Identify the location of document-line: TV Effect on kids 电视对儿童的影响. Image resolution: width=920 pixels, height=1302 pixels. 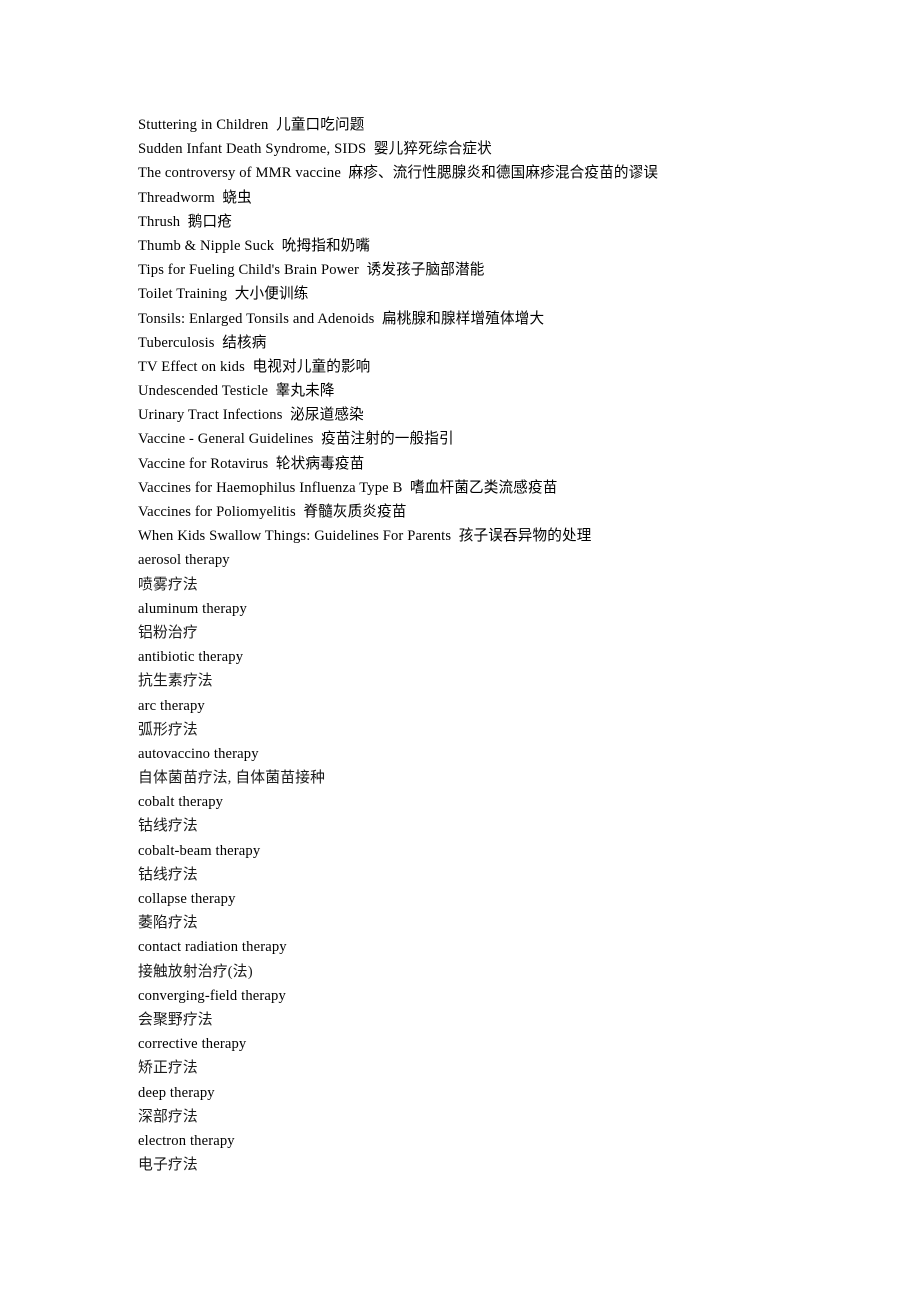
(254, 366).